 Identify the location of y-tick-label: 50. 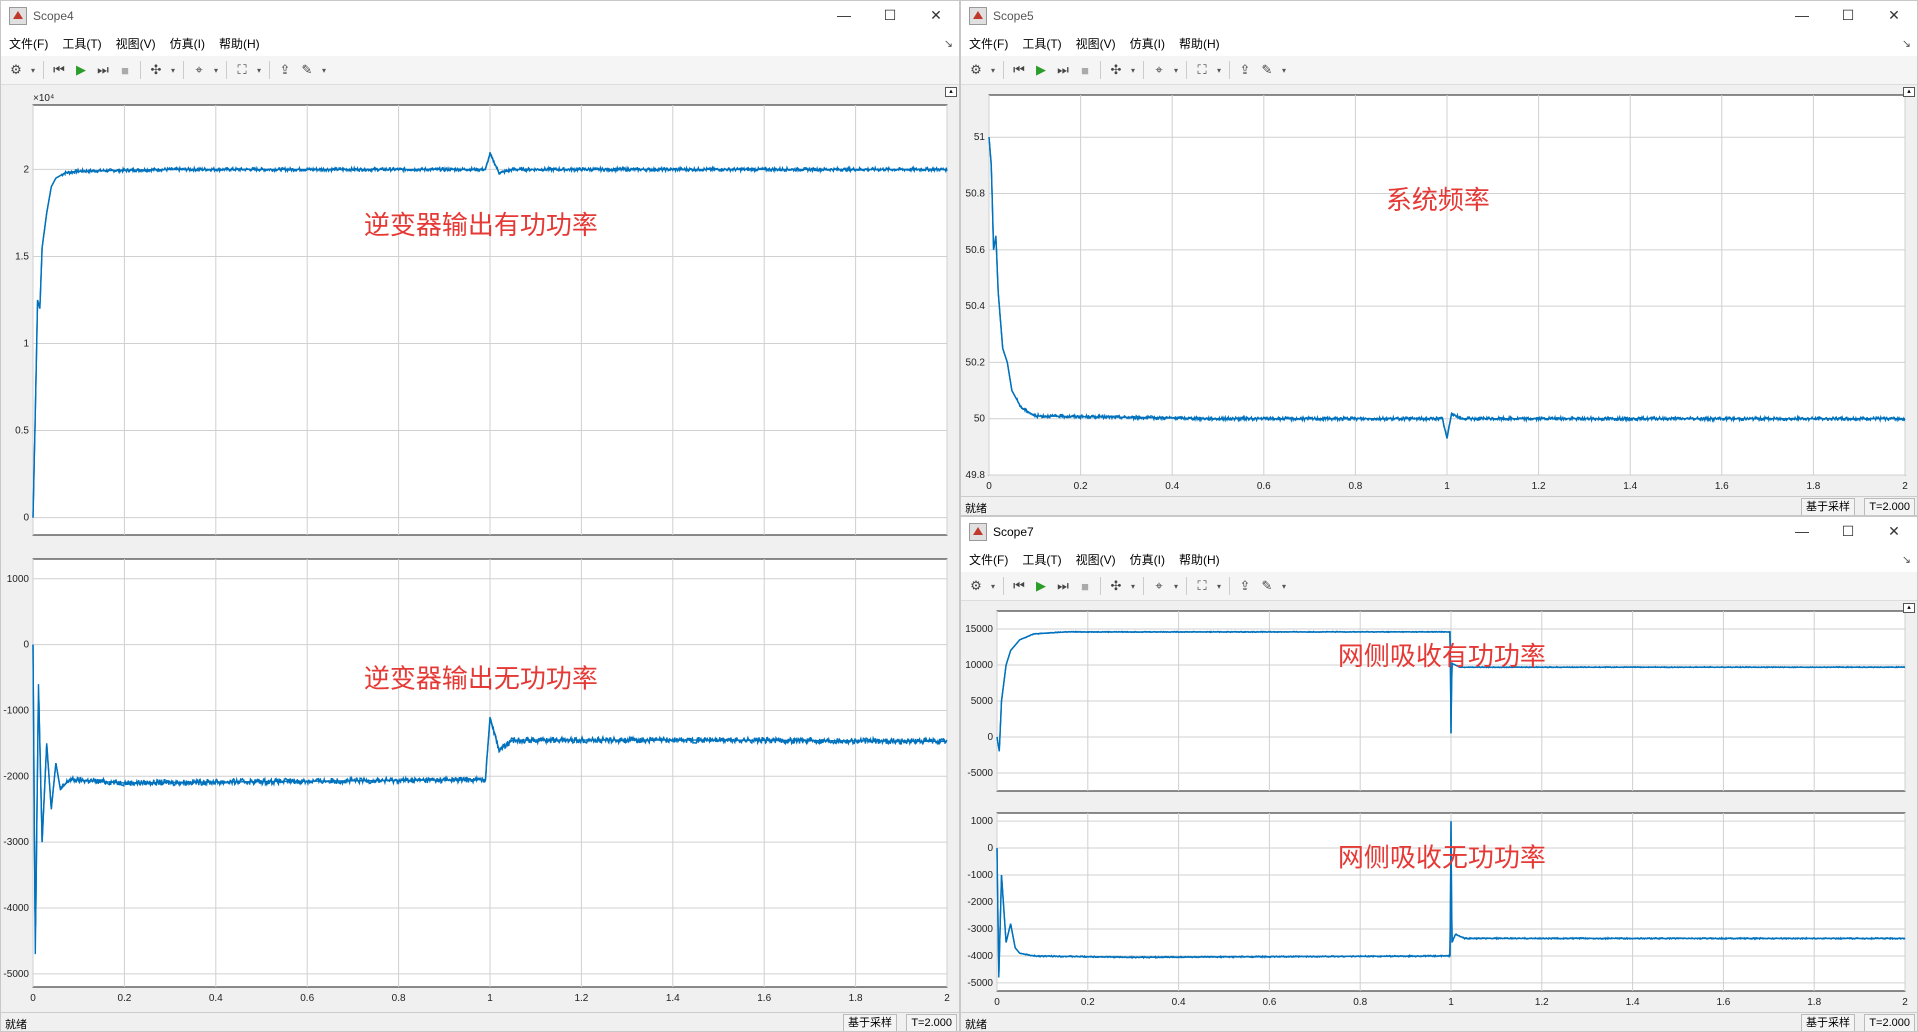
(980, 419).